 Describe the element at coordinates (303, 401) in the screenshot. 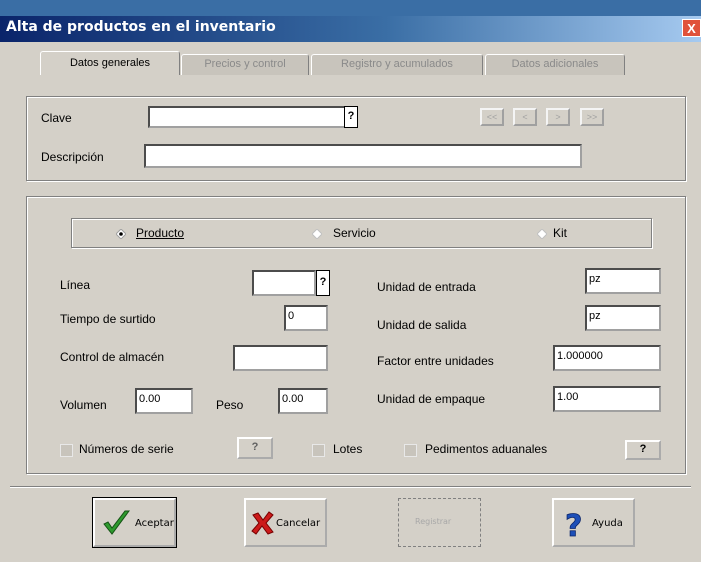

I see `peso-input: 0.00` at that location.